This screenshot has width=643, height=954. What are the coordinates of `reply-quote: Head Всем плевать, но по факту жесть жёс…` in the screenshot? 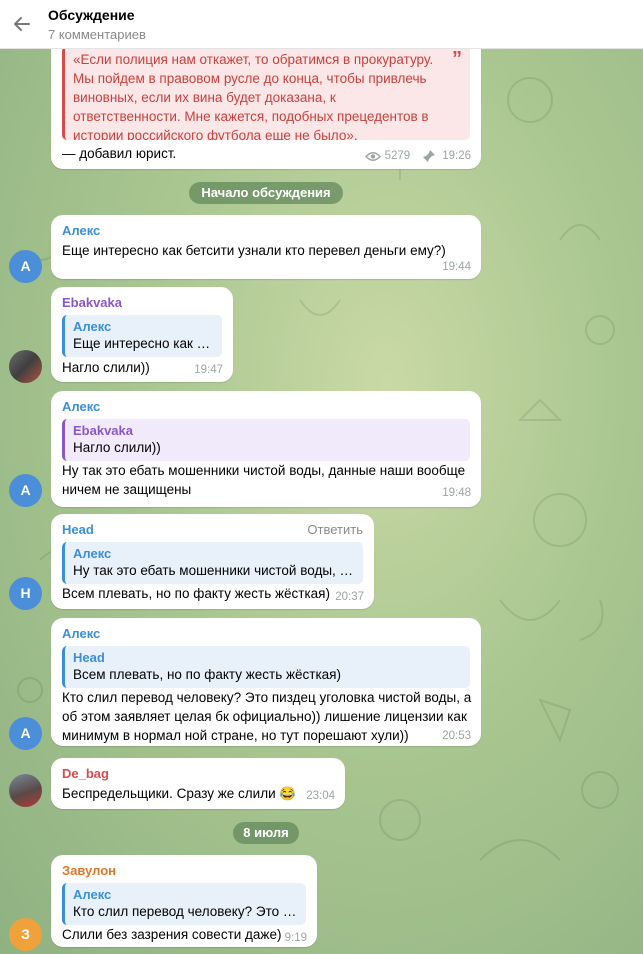 It's located at (266, 667).